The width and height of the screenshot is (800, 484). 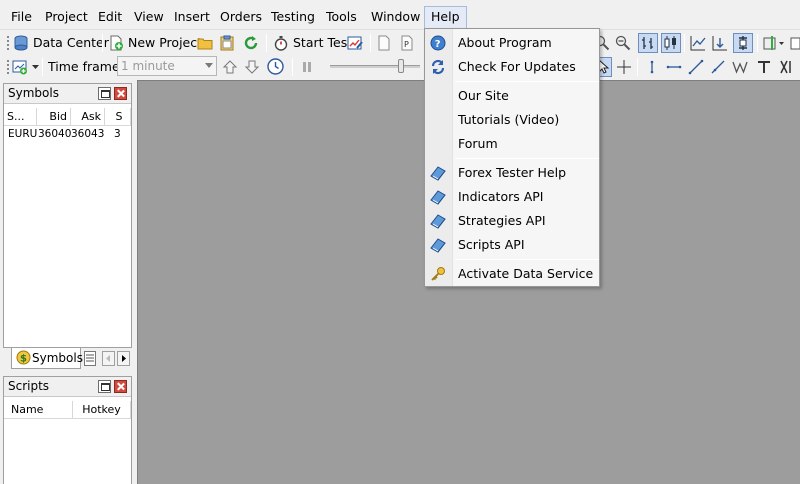 I want to click on menu-item-label: Forum, so click(x=478, y=143).